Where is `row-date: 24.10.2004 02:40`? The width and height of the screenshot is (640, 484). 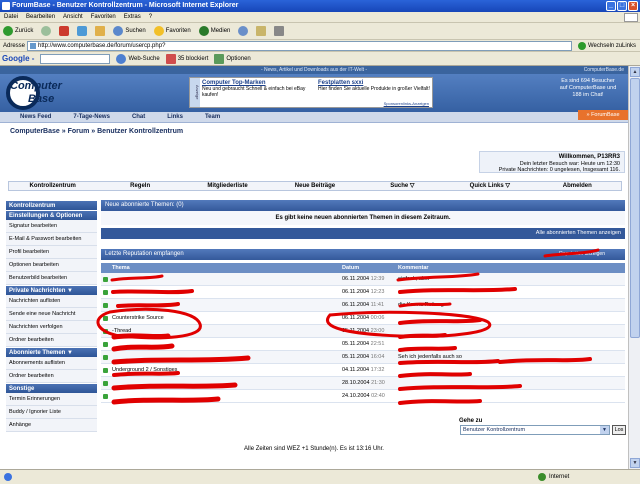 row-date: 24.10.2004 02:40 is located at coordinates (363, 396).